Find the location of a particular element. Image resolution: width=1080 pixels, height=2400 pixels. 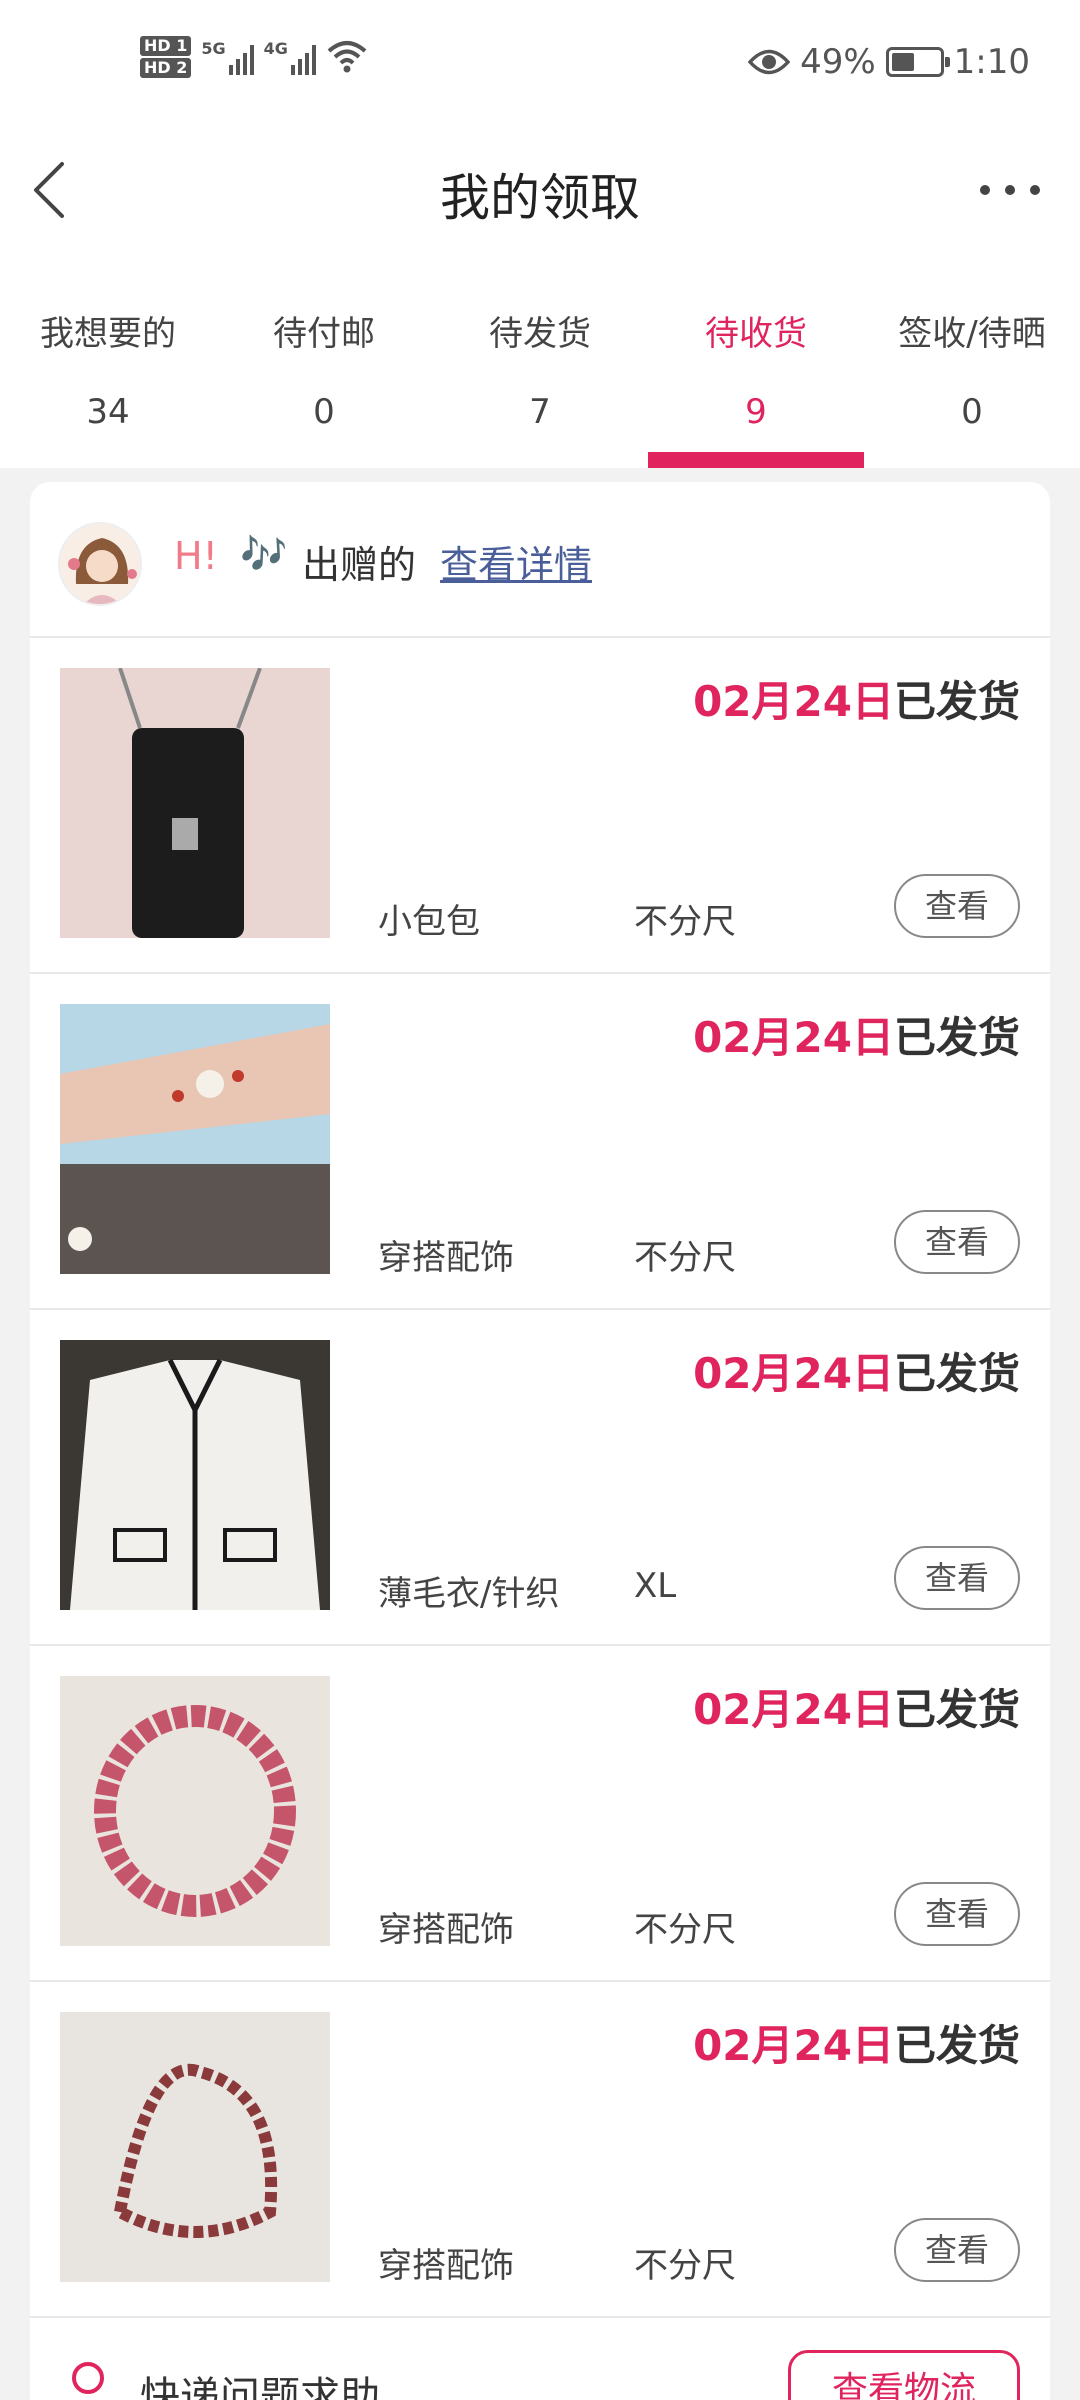

net1-label: 5G is located at coordinates (213, 48).